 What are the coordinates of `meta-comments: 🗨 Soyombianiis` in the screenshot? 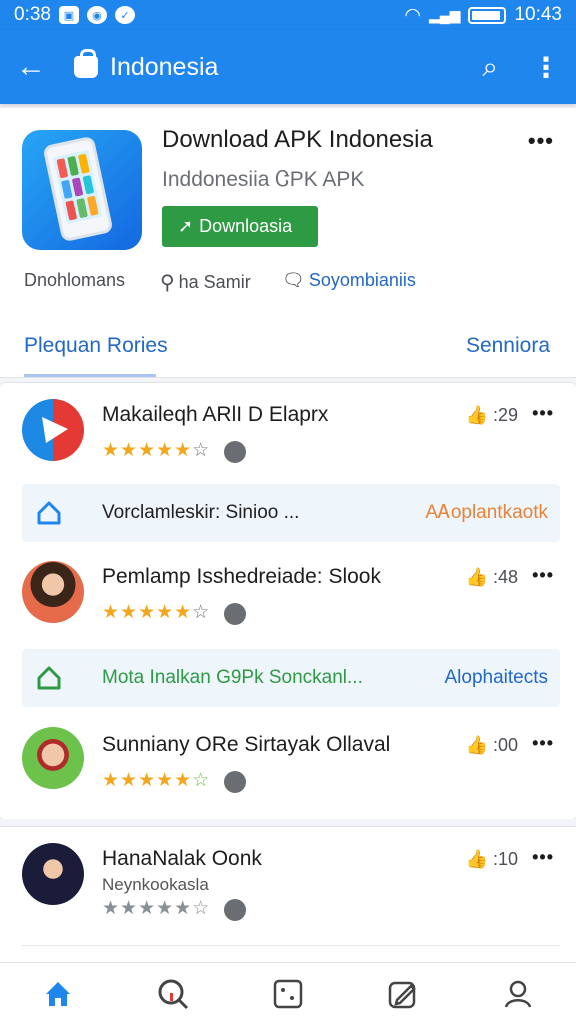 It's located at (349, 280).